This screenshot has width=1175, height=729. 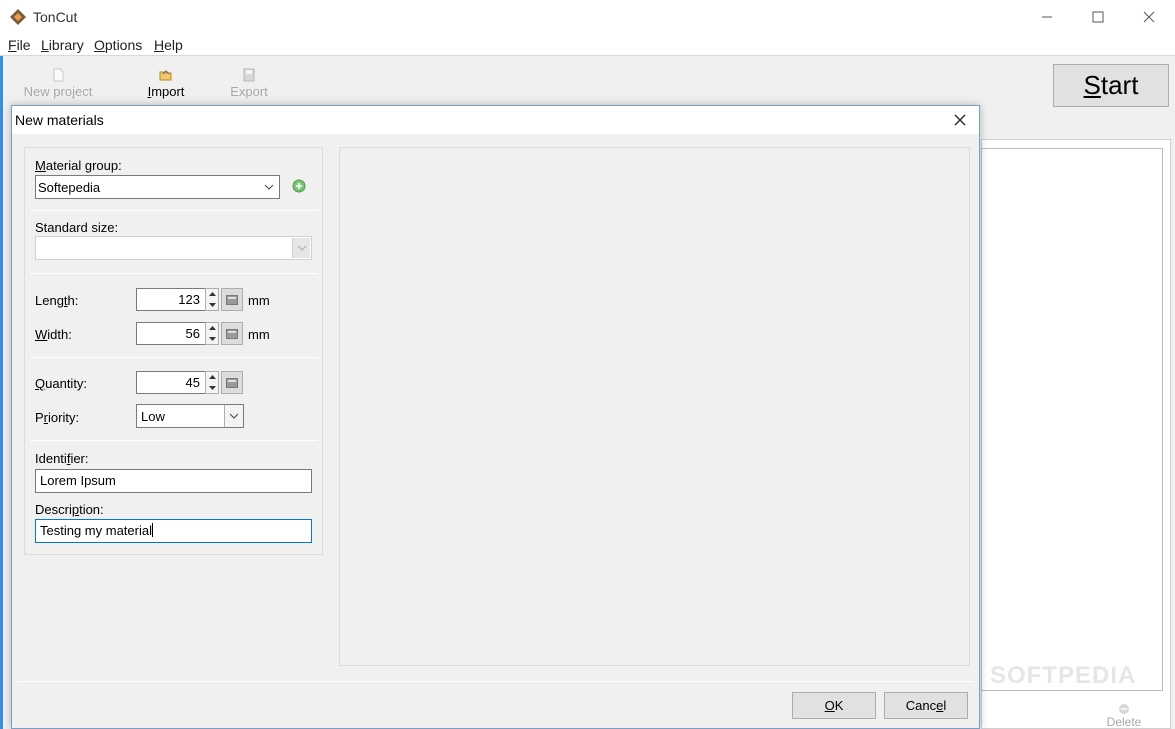 I want to click on description-input: Testing my material, so click(x=173, y=531).